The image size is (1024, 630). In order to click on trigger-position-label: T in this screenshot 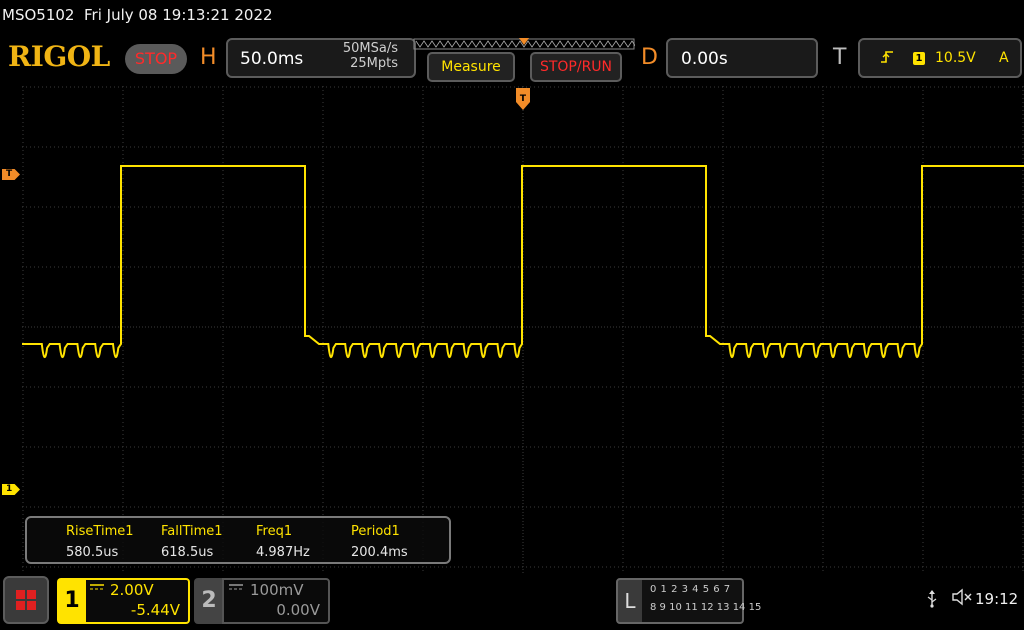, I will do `click(523, 99)`.